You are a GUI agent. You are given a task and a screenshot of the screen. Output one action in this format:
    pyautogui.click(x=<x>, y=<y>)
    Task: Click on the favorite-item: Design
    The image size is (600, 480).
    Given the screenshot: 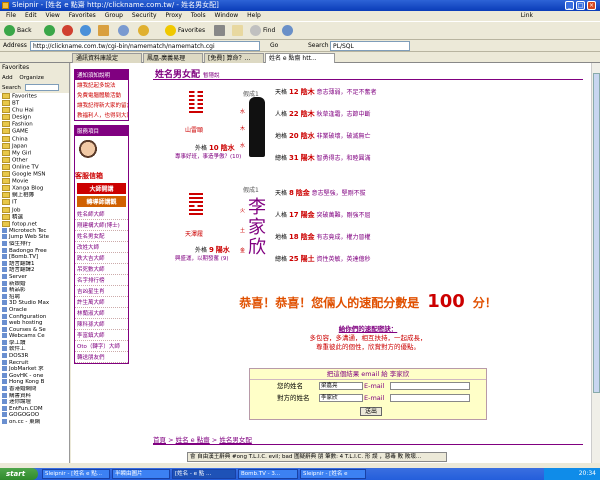 What is the action you would take?
    pyautogui.click(x=35, y=117)
    